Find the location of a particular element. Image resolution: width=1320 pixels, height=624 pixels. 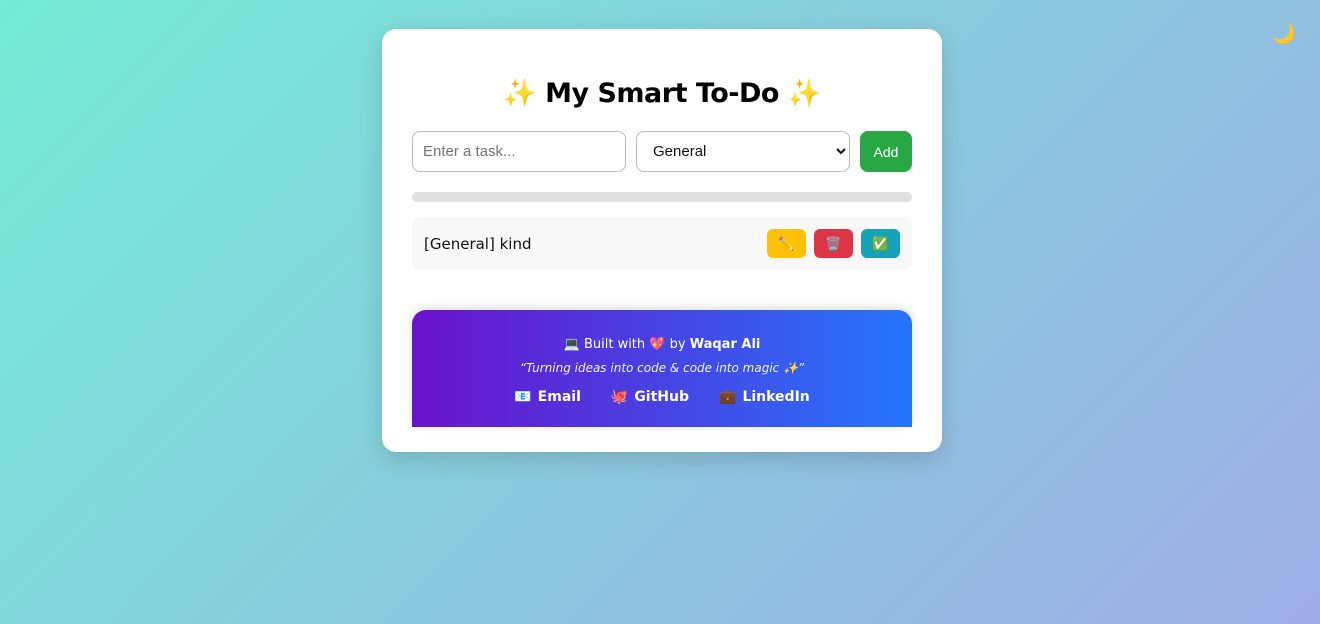

theme-toggle-moon-icon: 🌙 is located at coordinates (1284, 34).